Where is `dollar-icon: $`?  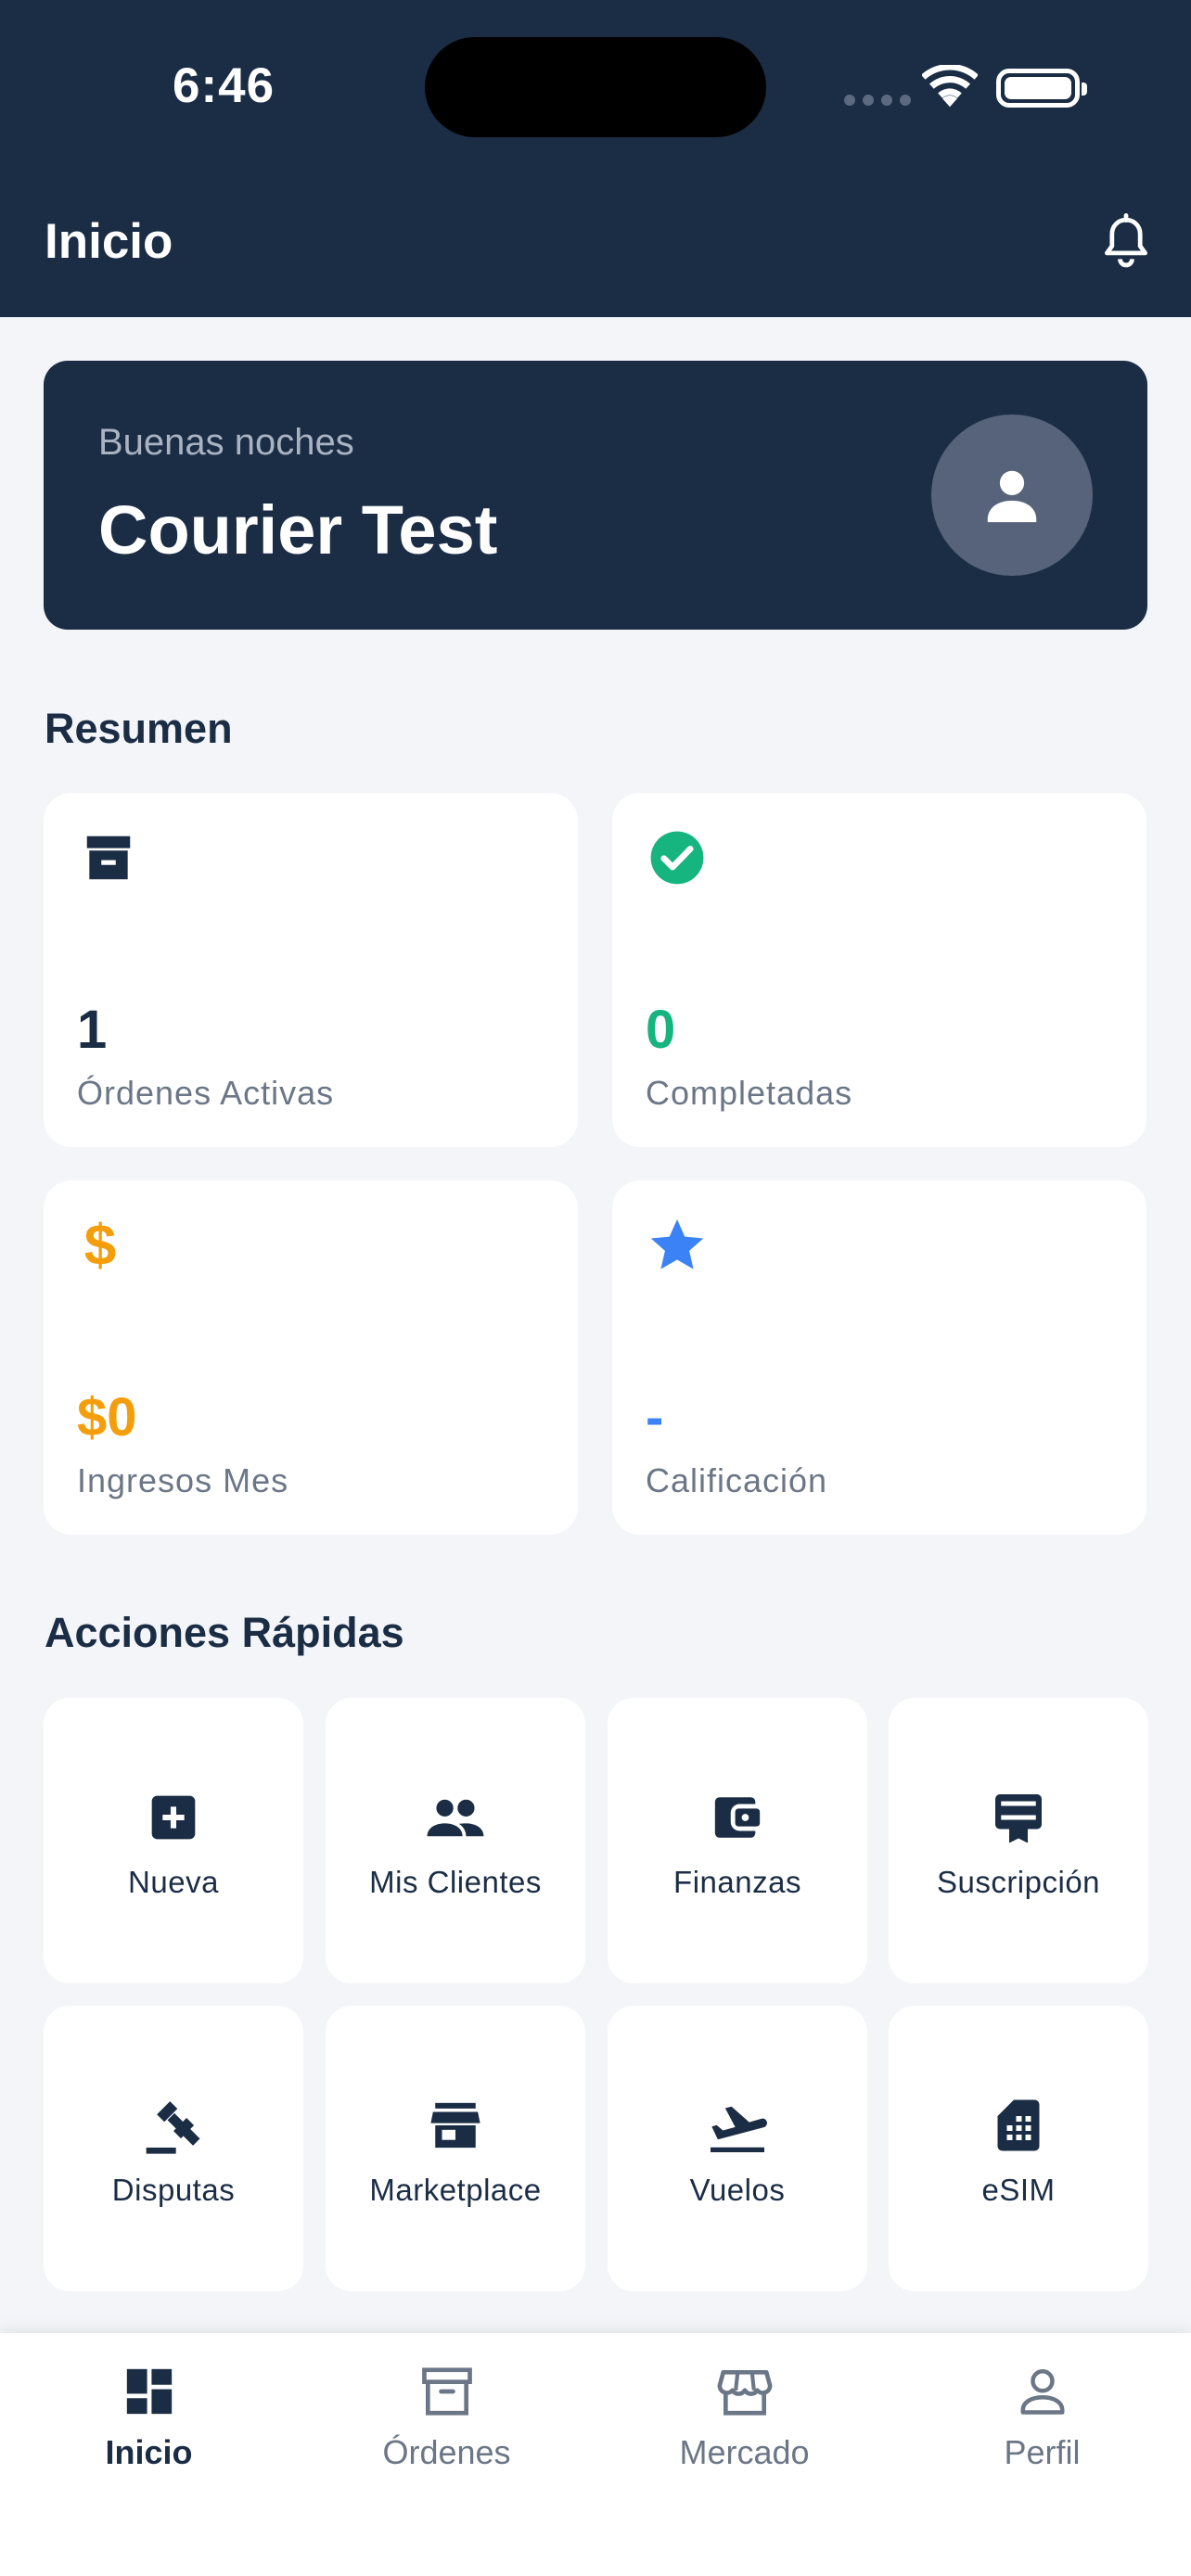 dollar-icon: $ is located at coordinates (100, 1245).